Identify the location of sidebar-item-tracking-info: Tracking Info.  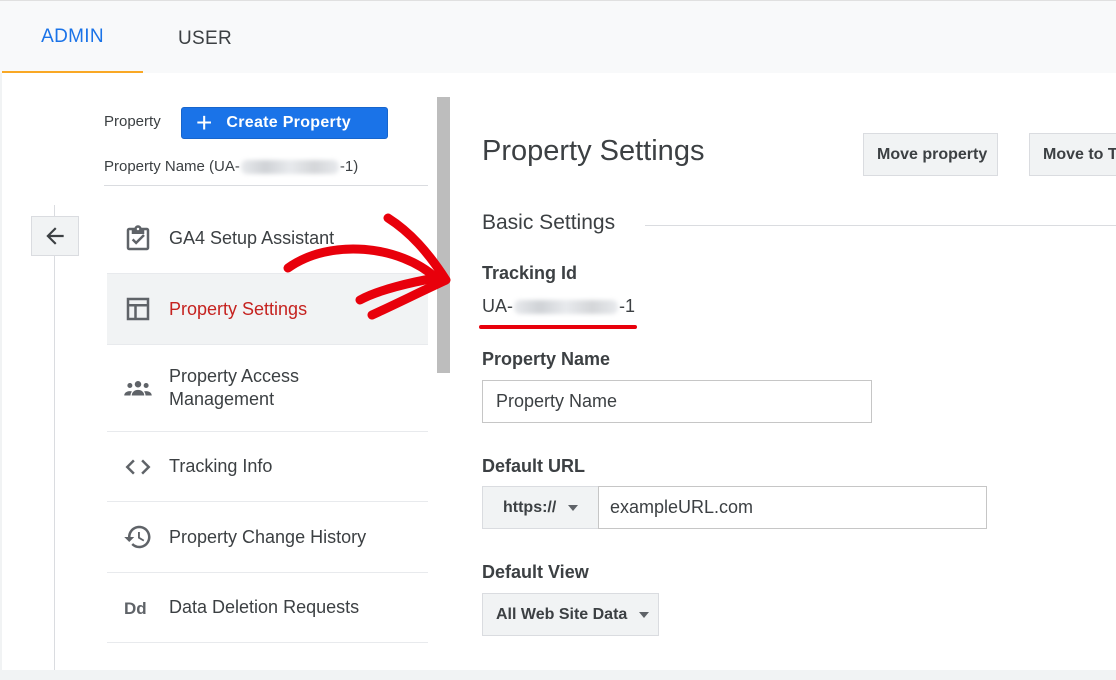
(267, 467).